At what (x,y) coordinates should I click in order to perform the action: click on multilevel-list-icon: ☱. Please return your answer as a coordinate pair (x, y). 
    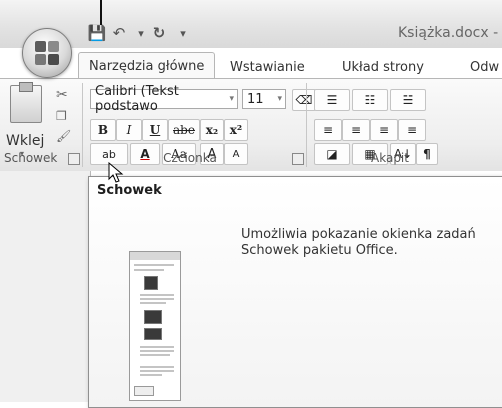
    Looking at the image, I should click on (408, 100).